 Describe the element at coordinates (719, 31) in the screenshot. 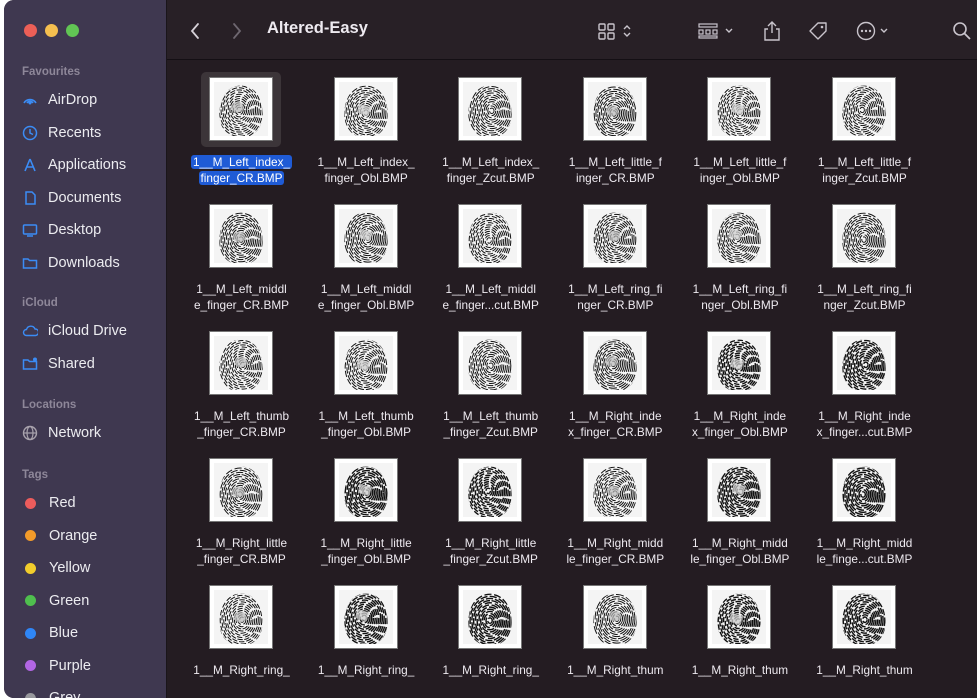

I see `group-by-button` at that location.